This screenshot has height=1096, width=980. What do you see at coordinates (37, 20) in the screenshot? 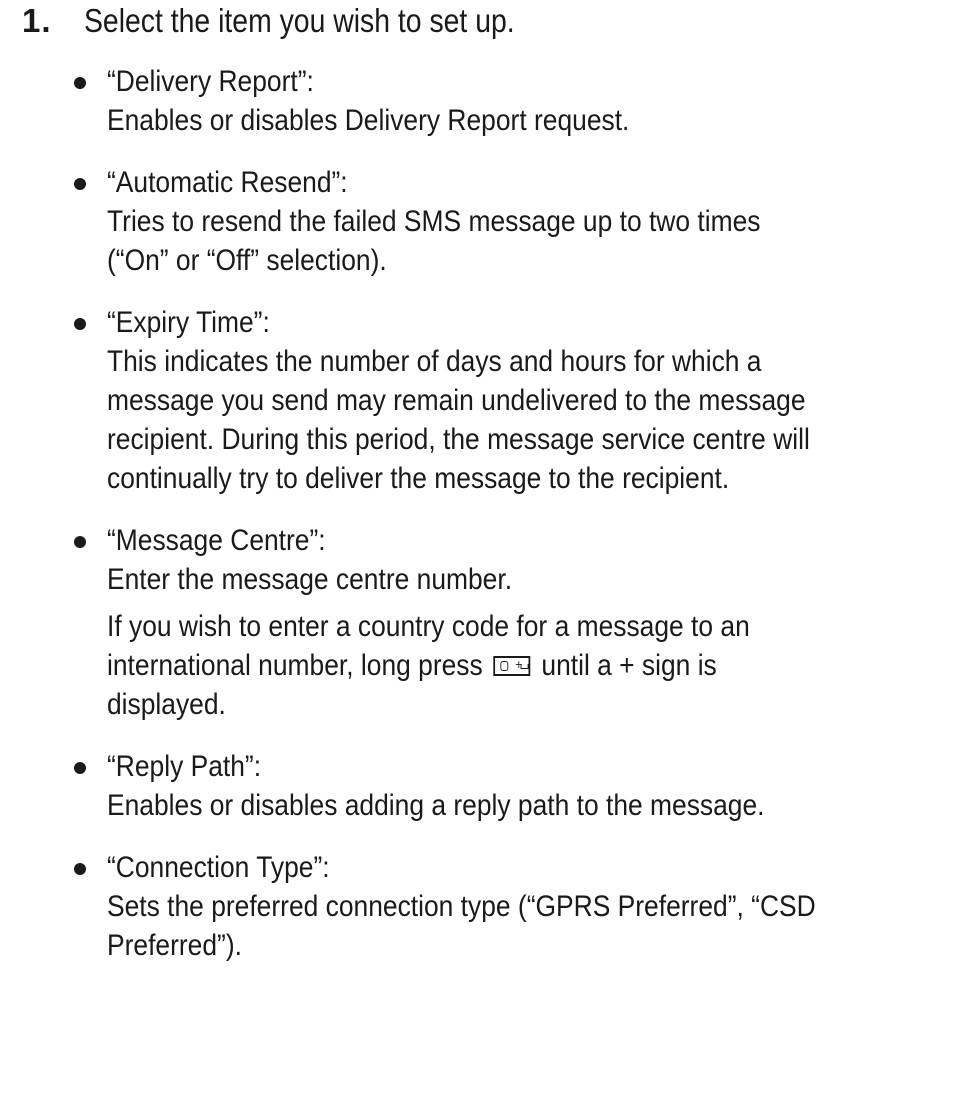
I see `step-number: 1.` at bounding box center [37, 20].